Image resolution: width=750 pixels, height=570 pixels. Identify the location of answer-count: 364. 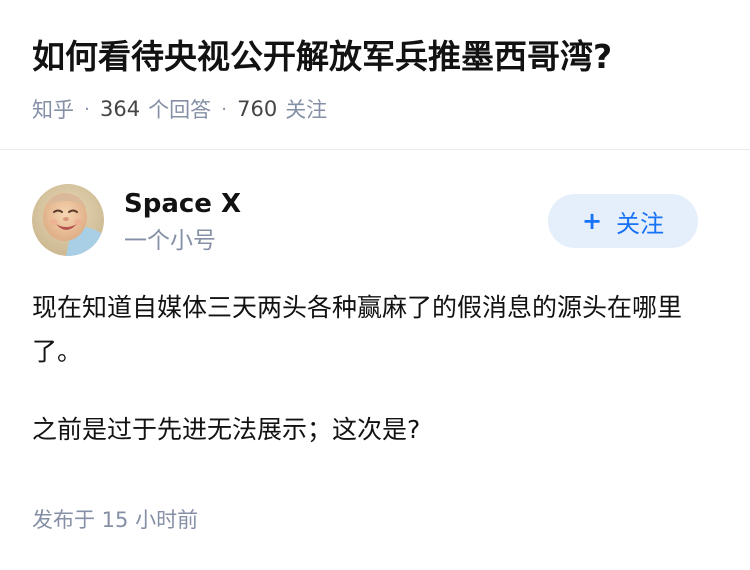
(120, 109).